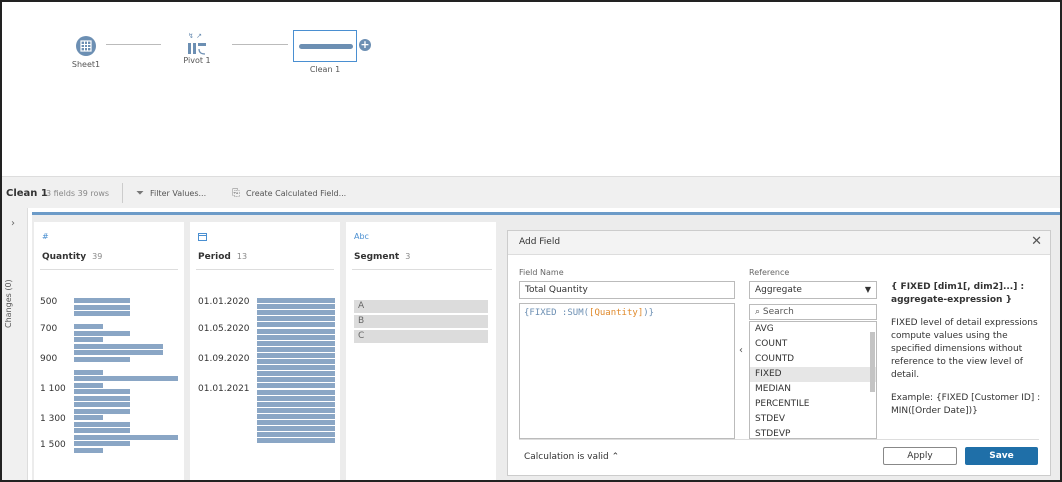 This screenshot has width=1062, height=482. I want to click on calculation-editor: {FIXED :SUM([Quantity])}, so click(627, 371).